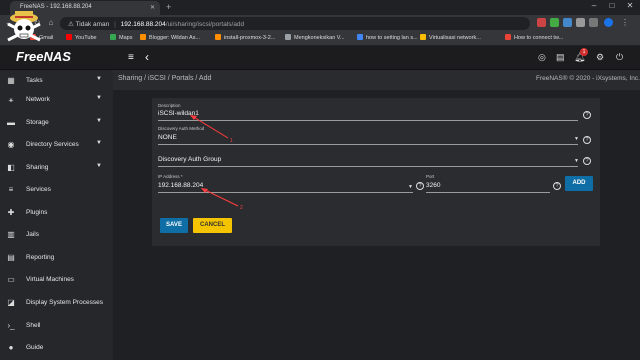  Describe the element at coordinates (212, 225) in the screenshot. I see `cancel-button: CANCEL` at that location.